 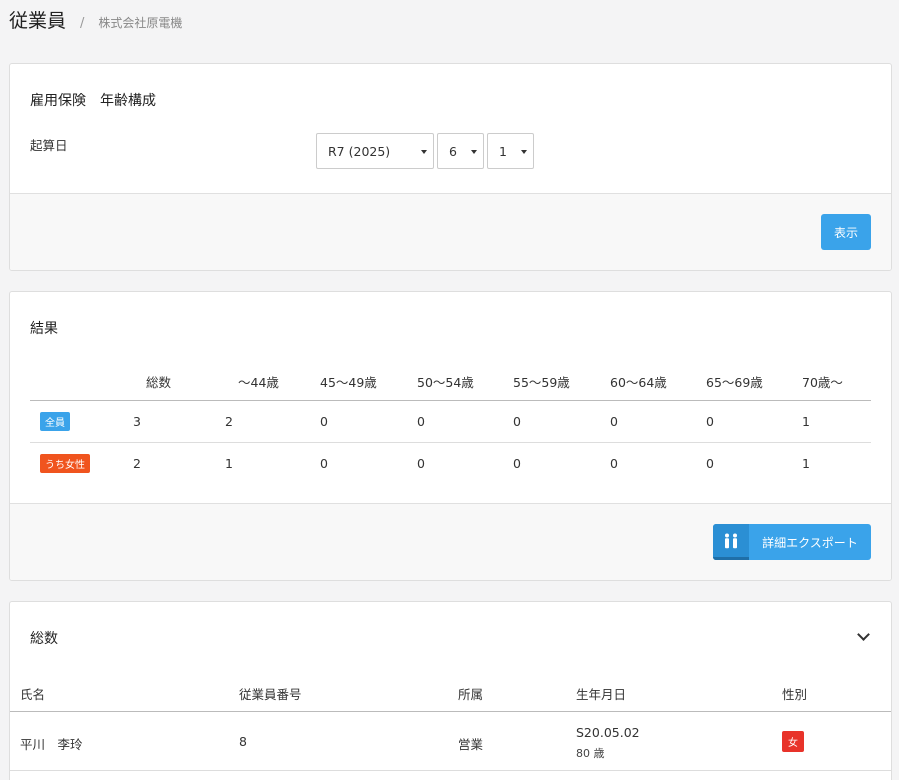 I want to click on employee-name: 平川 李玲, so click(x=51, y=743).